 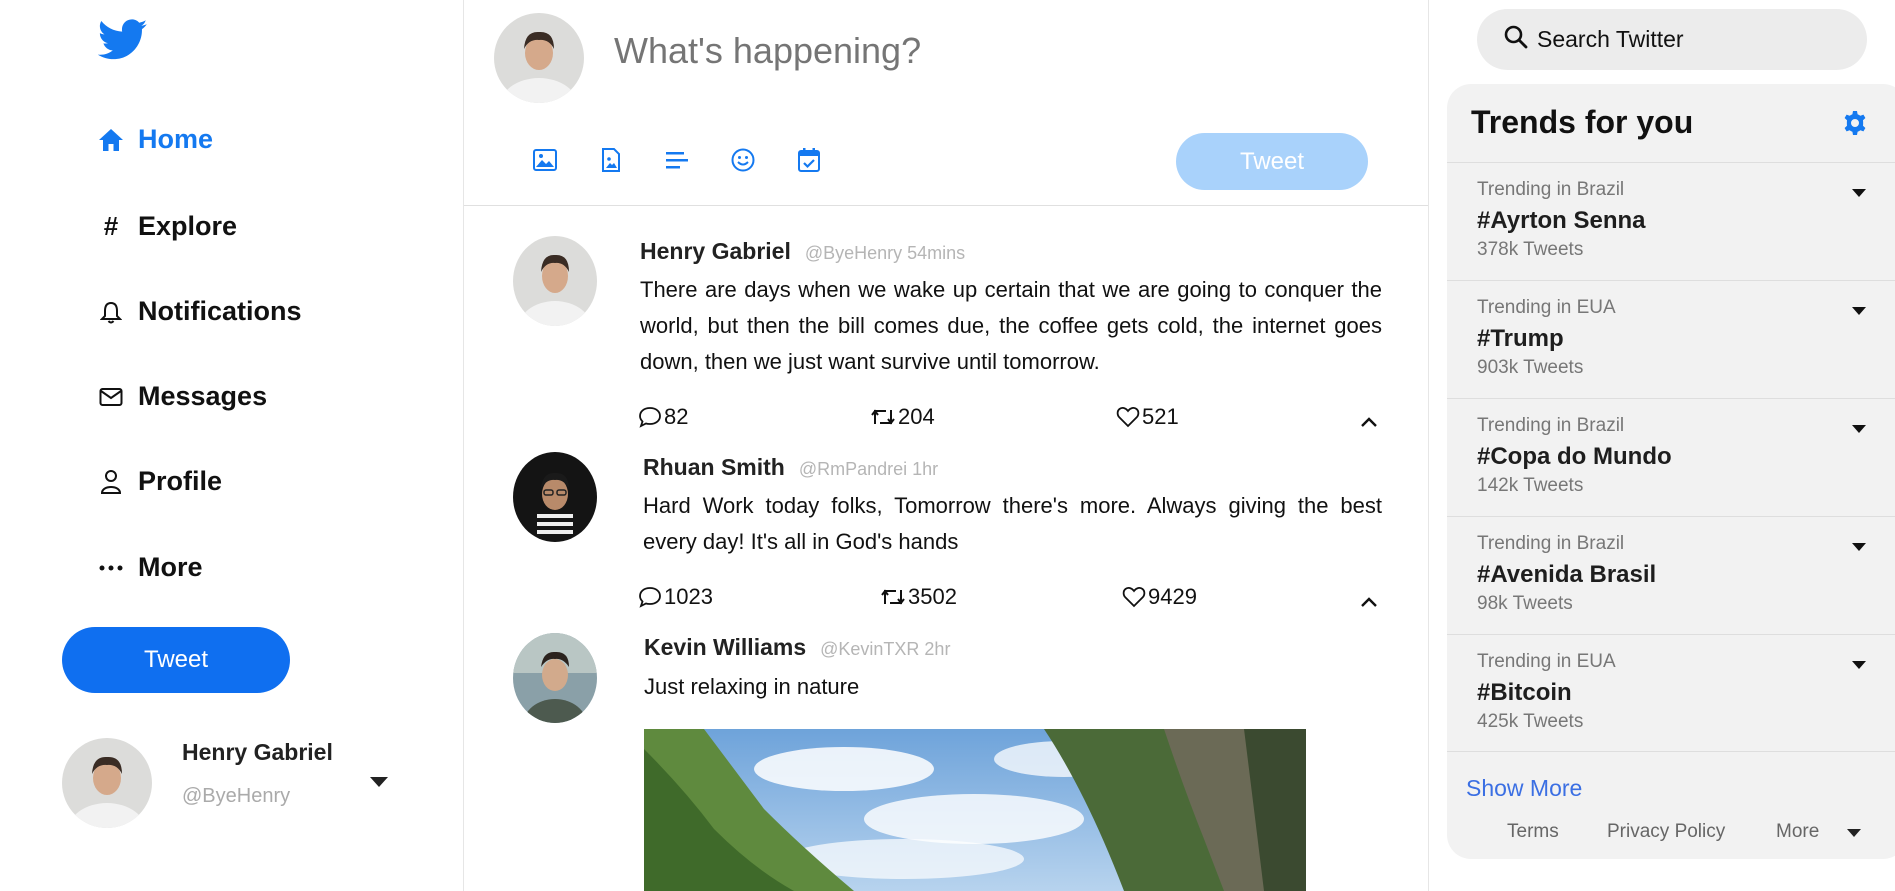 What do you see at coordinates (743, 160) in the screenshot?
I see `emoji-icon` at bounding box center [743, 160].